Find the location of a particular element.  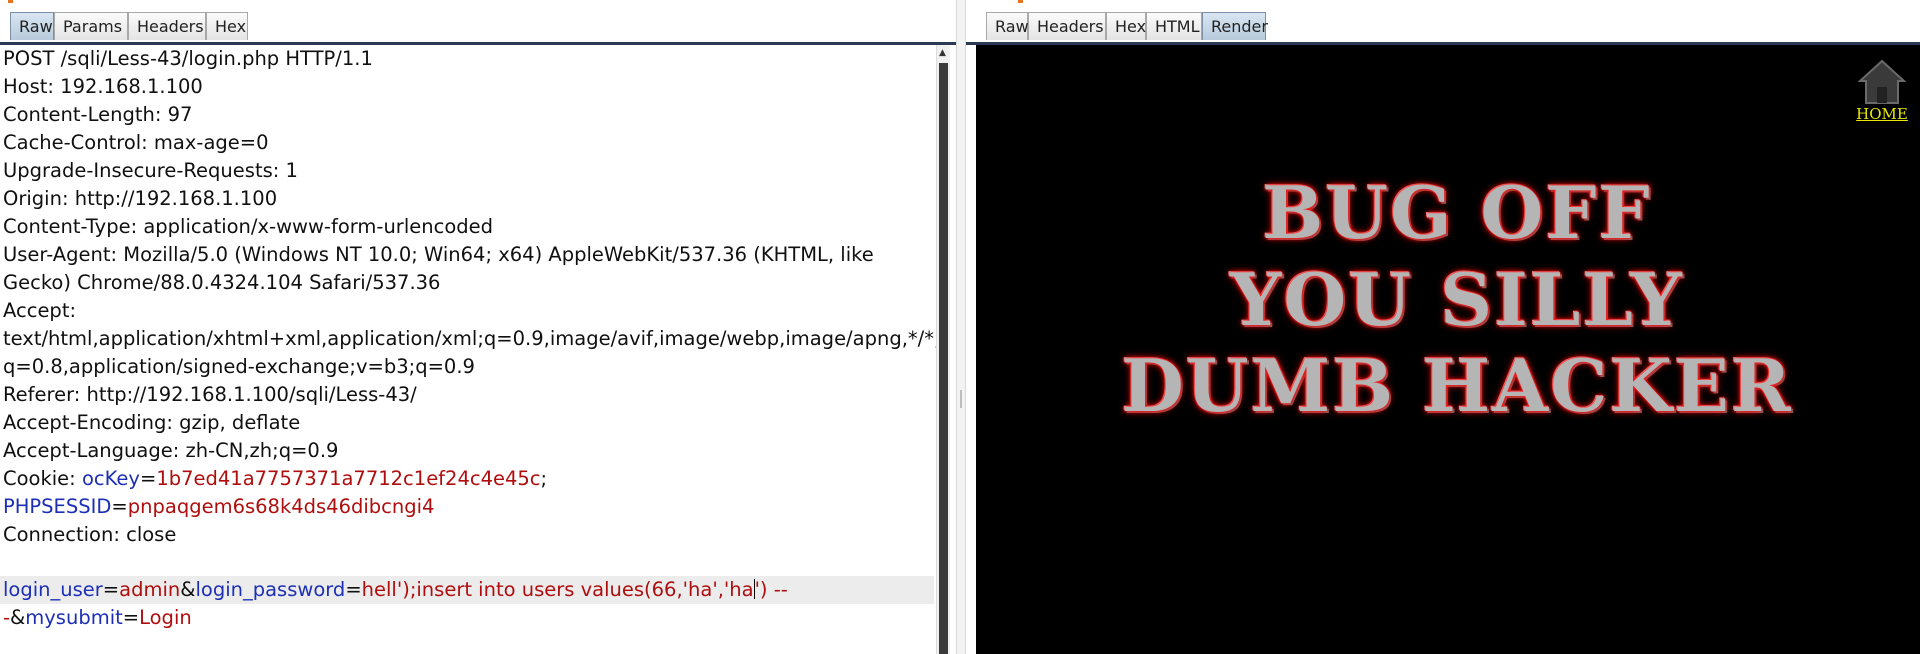

header-accept-encoding: Accept-Encoding: gzip, deflate is located at coordinates (152, 422).